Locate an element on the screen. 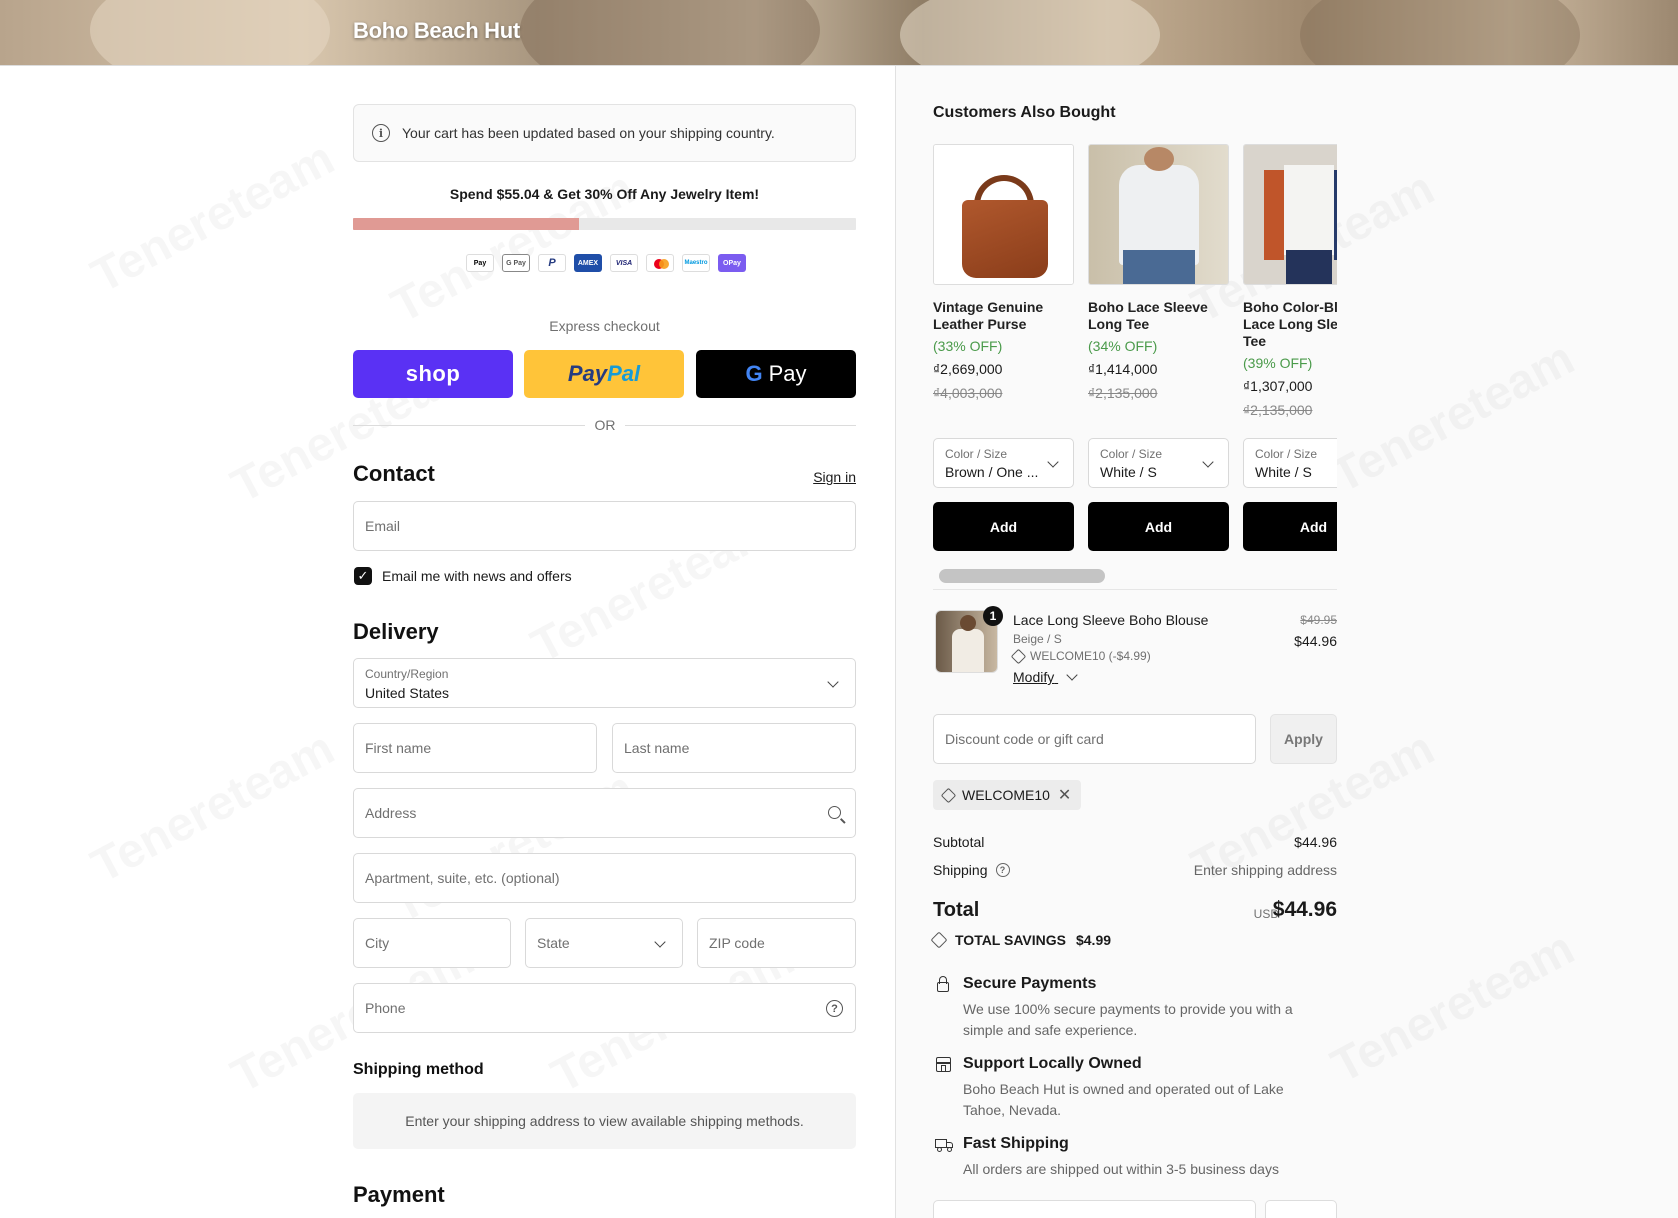  shipping-value: Enter shipping address is located at coordinates (1265, 870).